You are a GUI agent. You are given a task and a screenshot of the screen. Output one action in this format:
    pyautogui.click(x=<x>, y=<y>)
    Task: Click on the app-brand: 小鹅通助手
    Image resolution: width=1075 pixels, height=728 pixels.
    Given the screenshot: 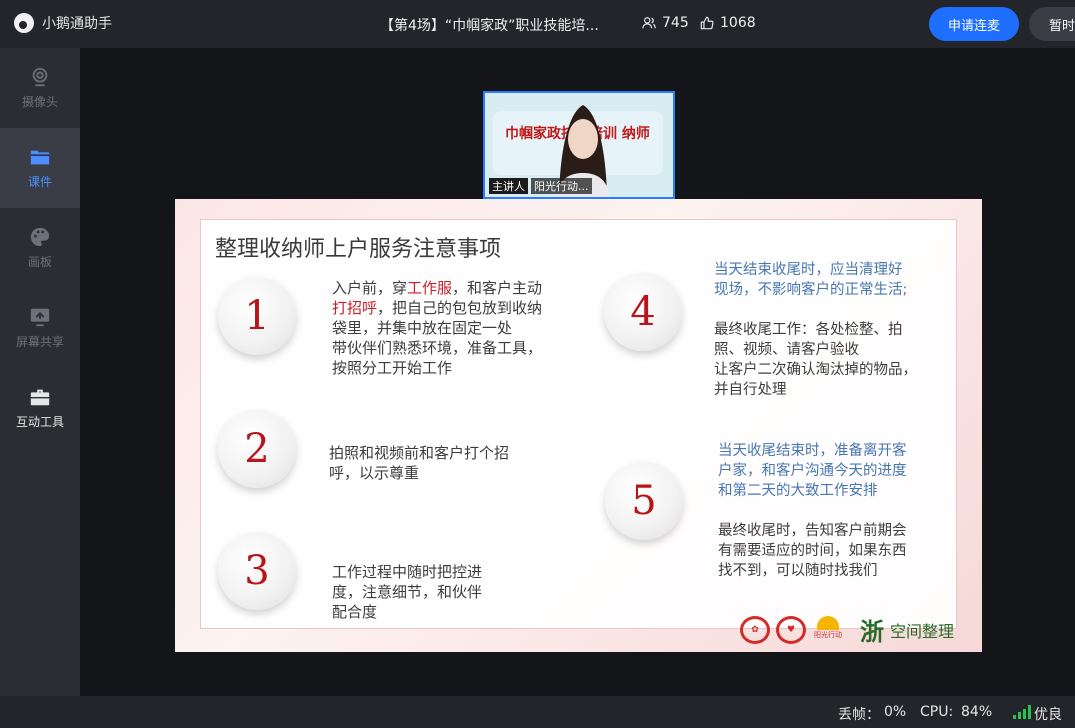 What is the action you would take?
    pyautogui.click(x=63, y=23)
    